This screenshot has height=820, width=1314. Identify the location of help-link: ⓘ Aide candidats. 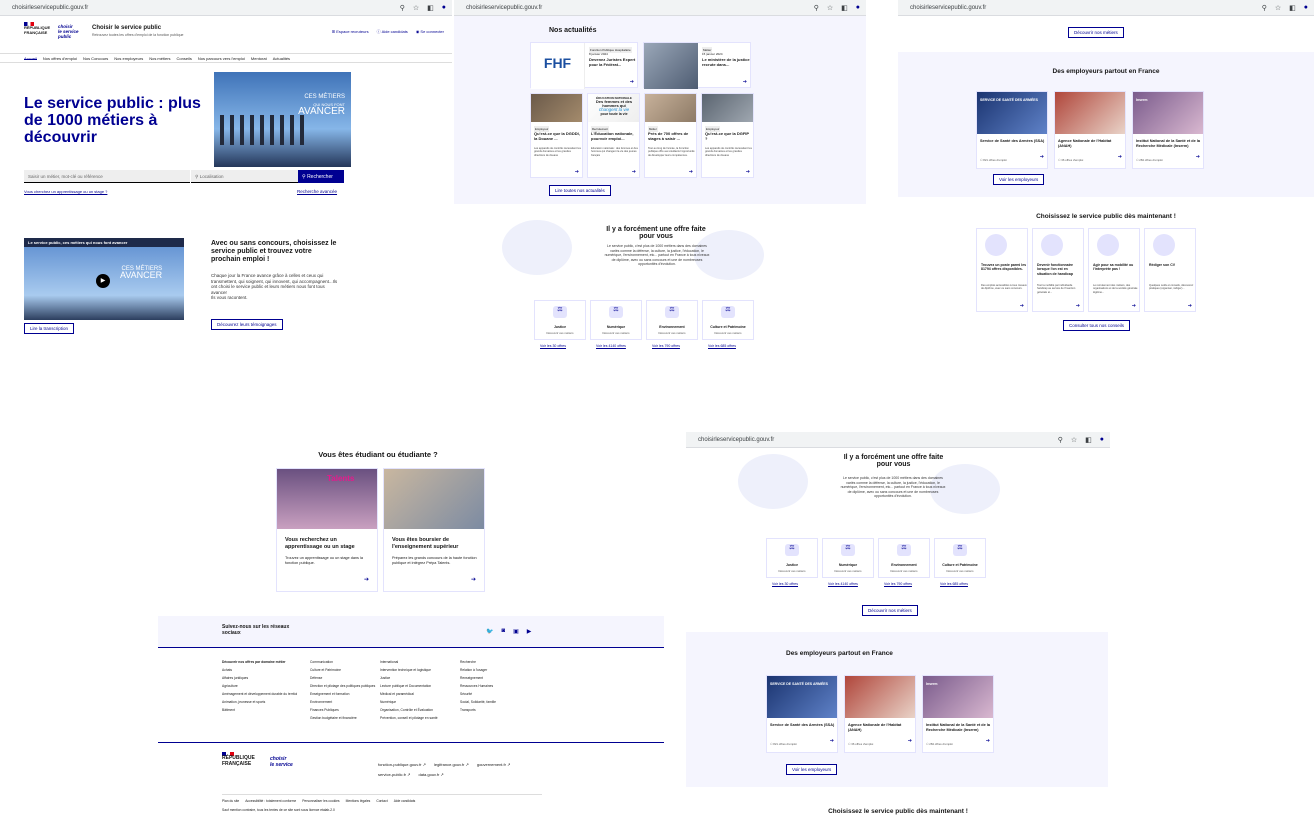
(392, 32).